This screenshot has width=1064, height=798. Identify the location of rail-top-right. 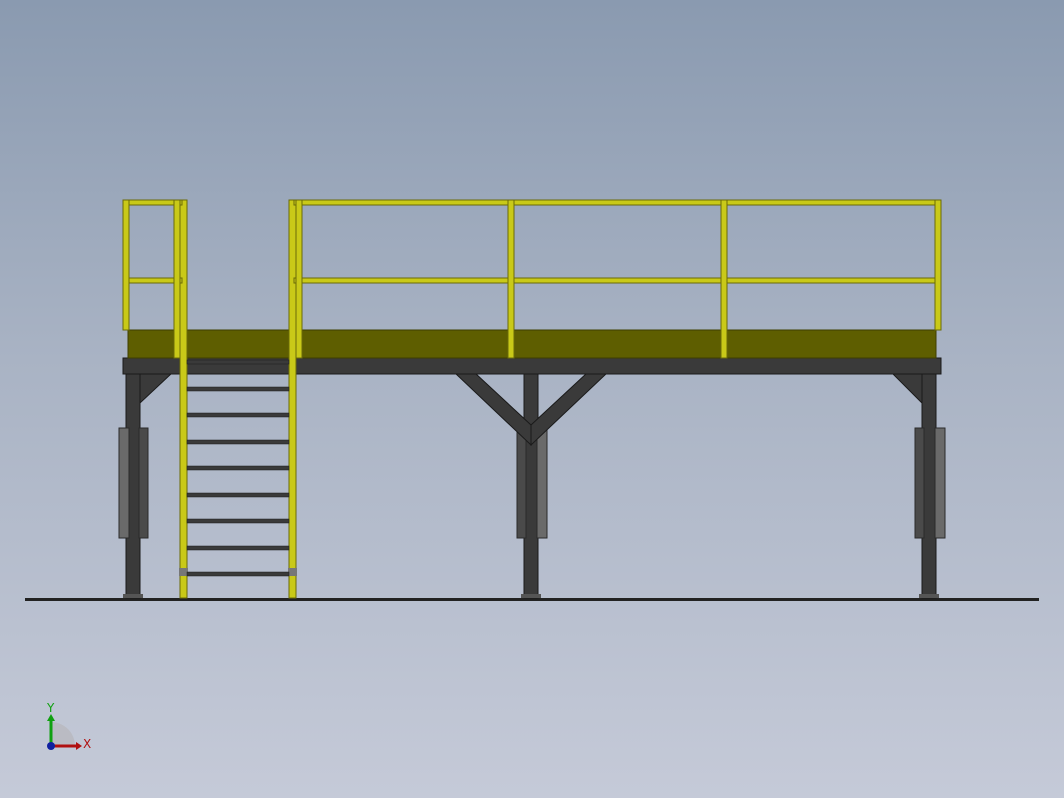
(617, 202).